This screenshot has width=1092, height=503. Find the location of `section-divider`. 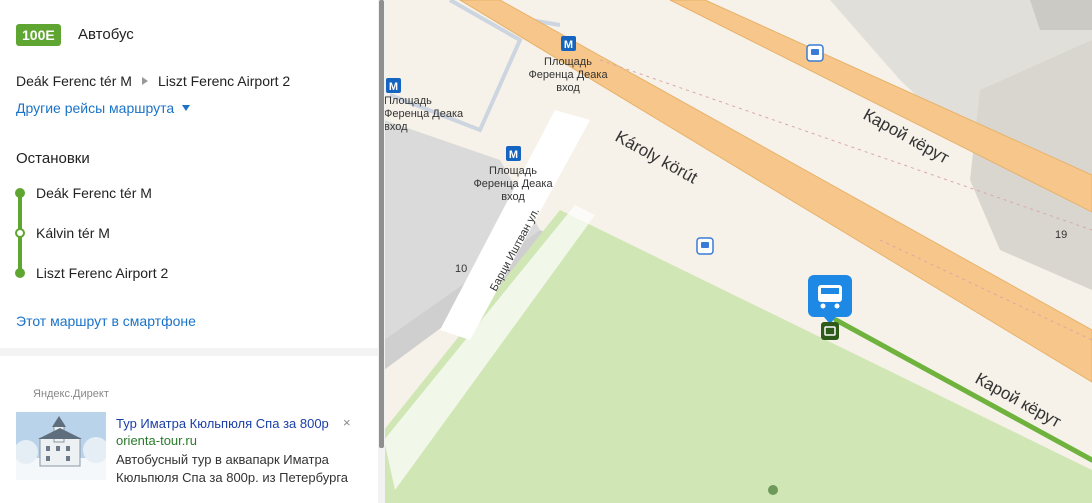

section-divider is located at coordinates (189, 352).